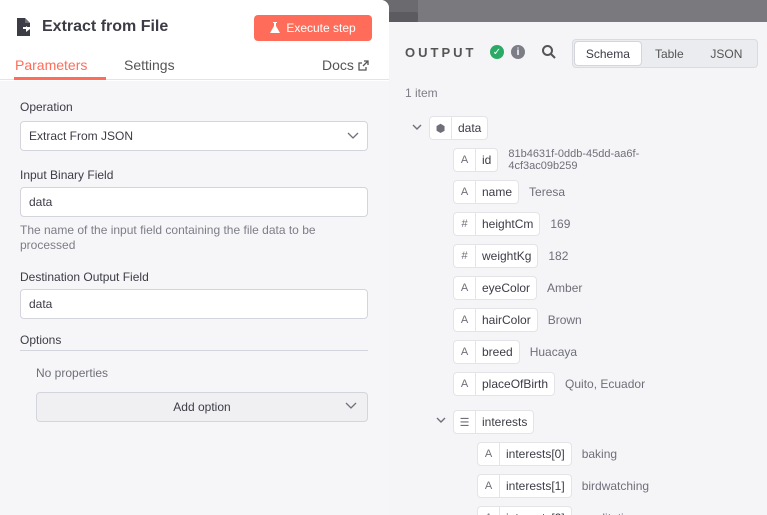  What do you see at coordinates (669, 53) in the screenshot?
I see `view-table: Table` at bounding box center [669, 53].